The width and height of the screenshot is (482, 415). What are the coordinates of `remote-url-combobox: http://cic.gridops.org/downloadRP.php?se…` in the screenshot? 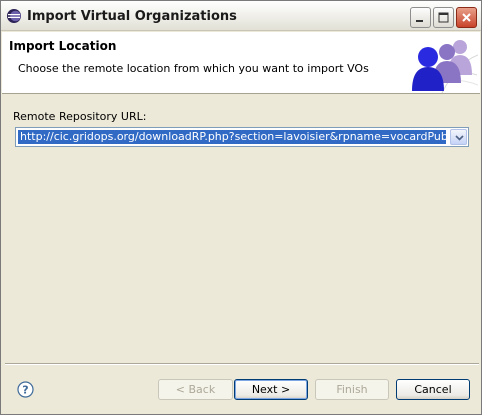 It's located at (242, 137).